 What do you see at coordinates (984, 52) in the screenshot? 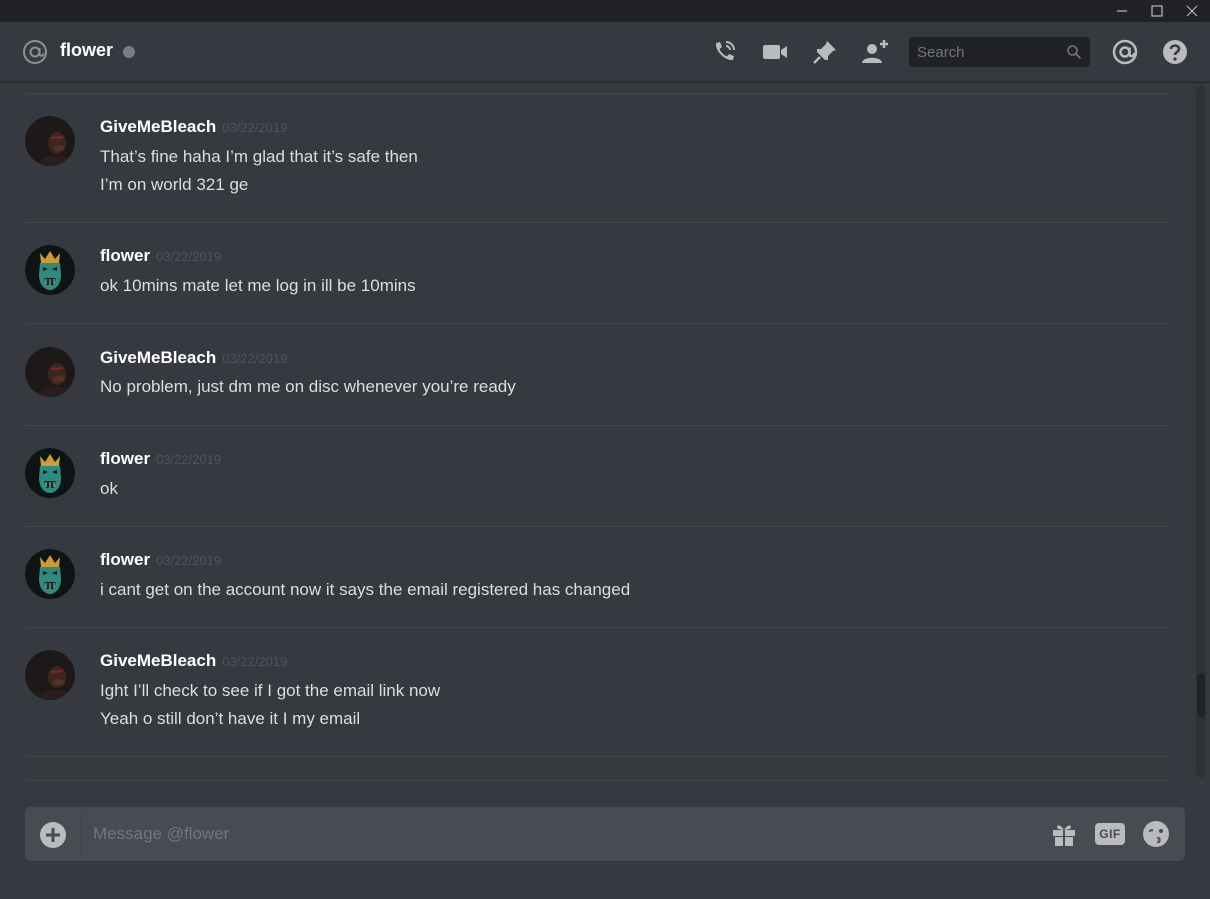
I see `search-input` at bounding box center [984, 52].